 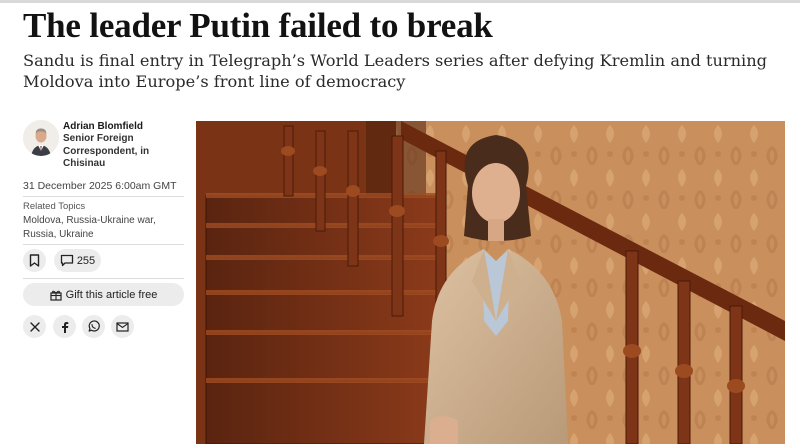 I want to click on author-avatar, so click(x=41, y=138).